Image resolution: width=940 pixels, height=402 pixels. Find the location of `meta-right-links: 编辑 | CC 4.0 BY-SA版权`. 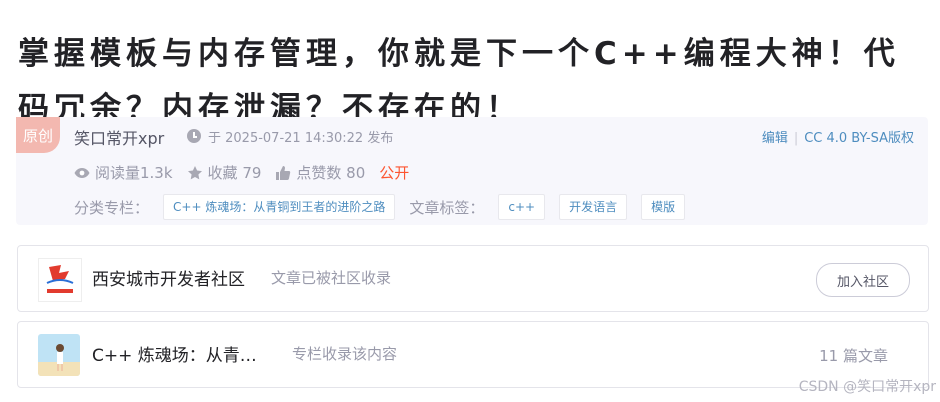

meta-right-links: 编辑 | CC 4.0 BY-SA版权 is located at coordinates (838, 136).